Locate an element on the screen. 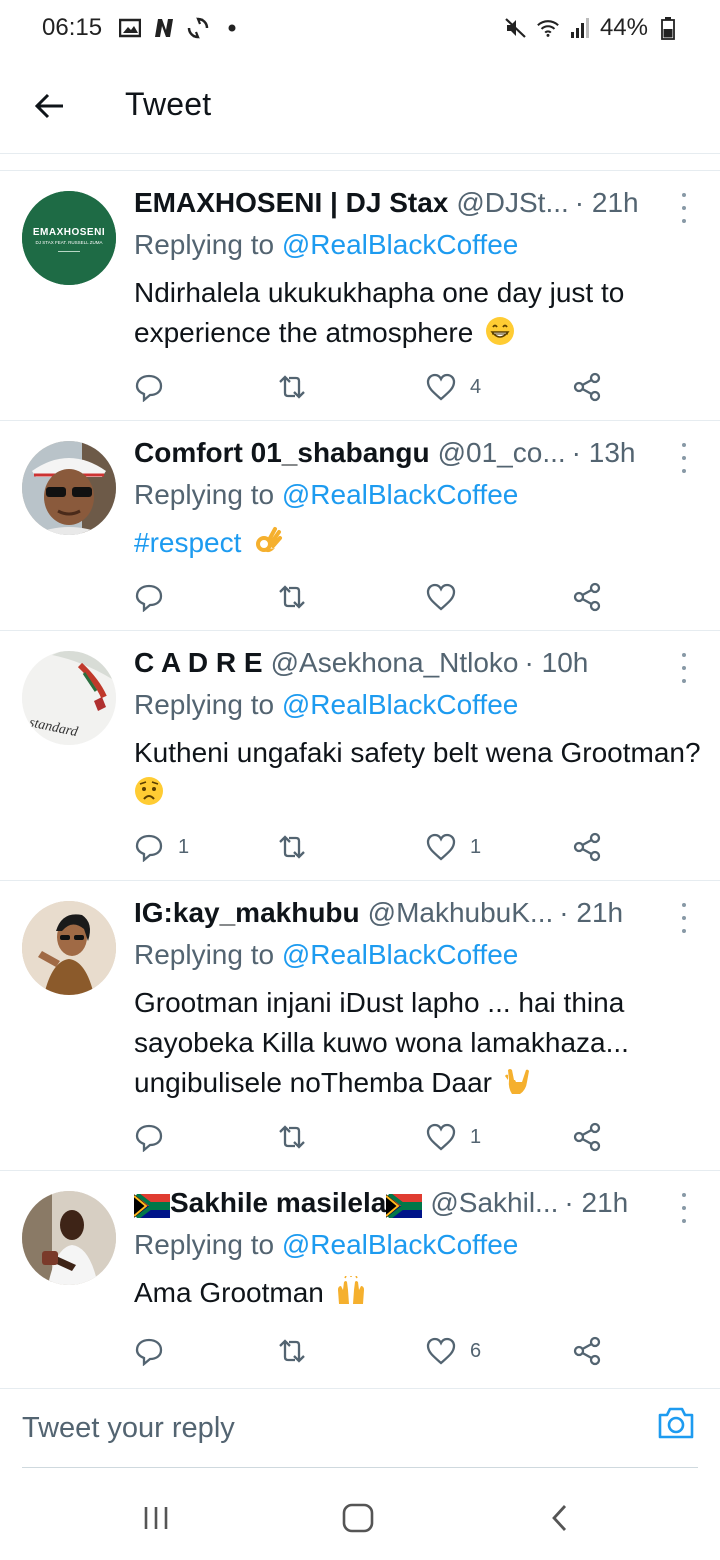 The image size is (720, 1560). tweet-actions: 4 is located at coordinates (374, 387).